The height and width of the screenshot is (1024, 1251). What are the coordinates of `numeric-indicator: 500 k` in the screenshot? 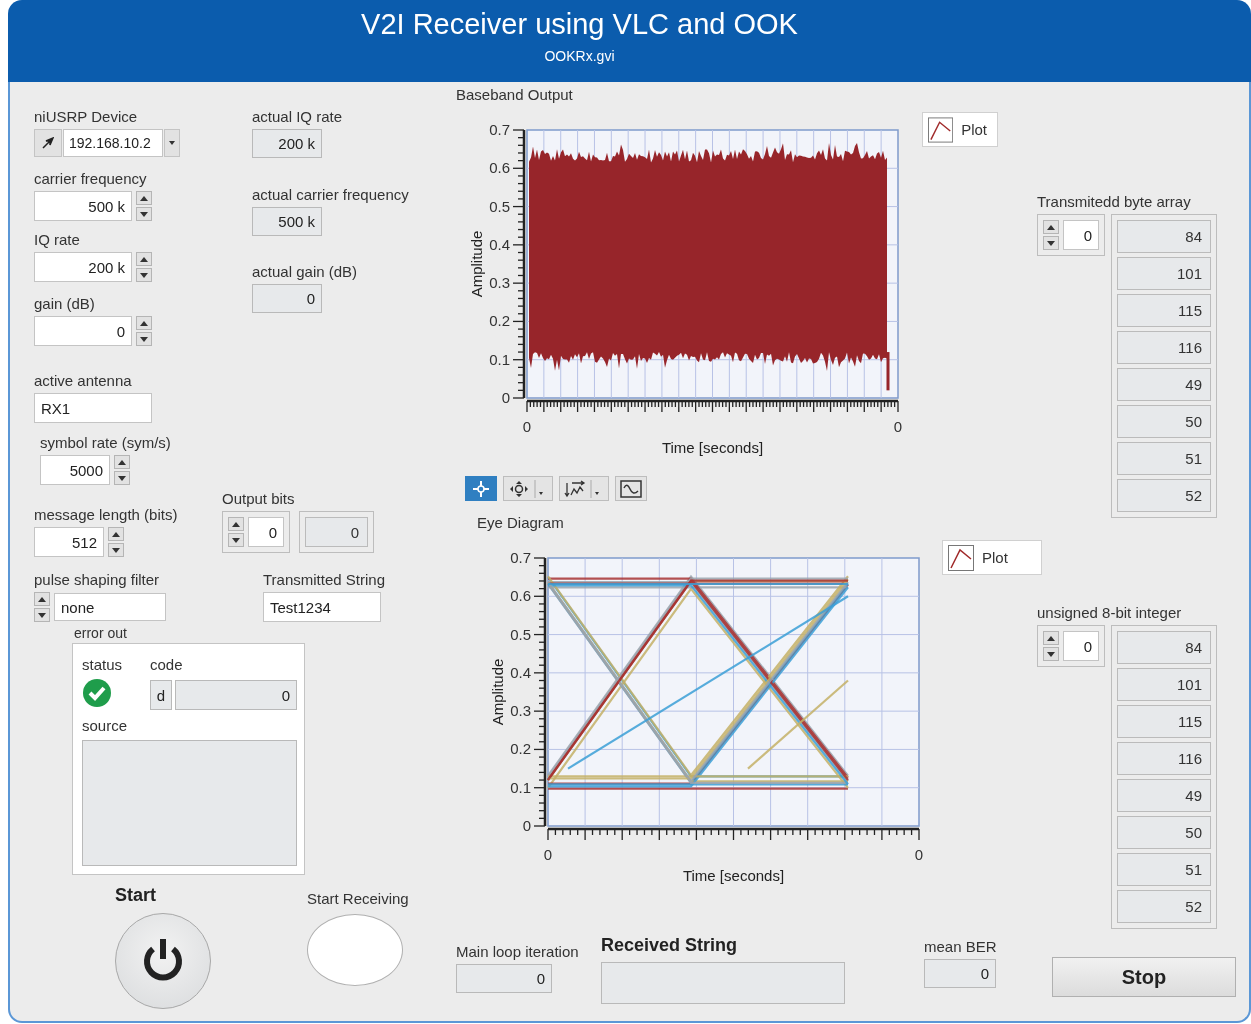 It's located at (287, 221).